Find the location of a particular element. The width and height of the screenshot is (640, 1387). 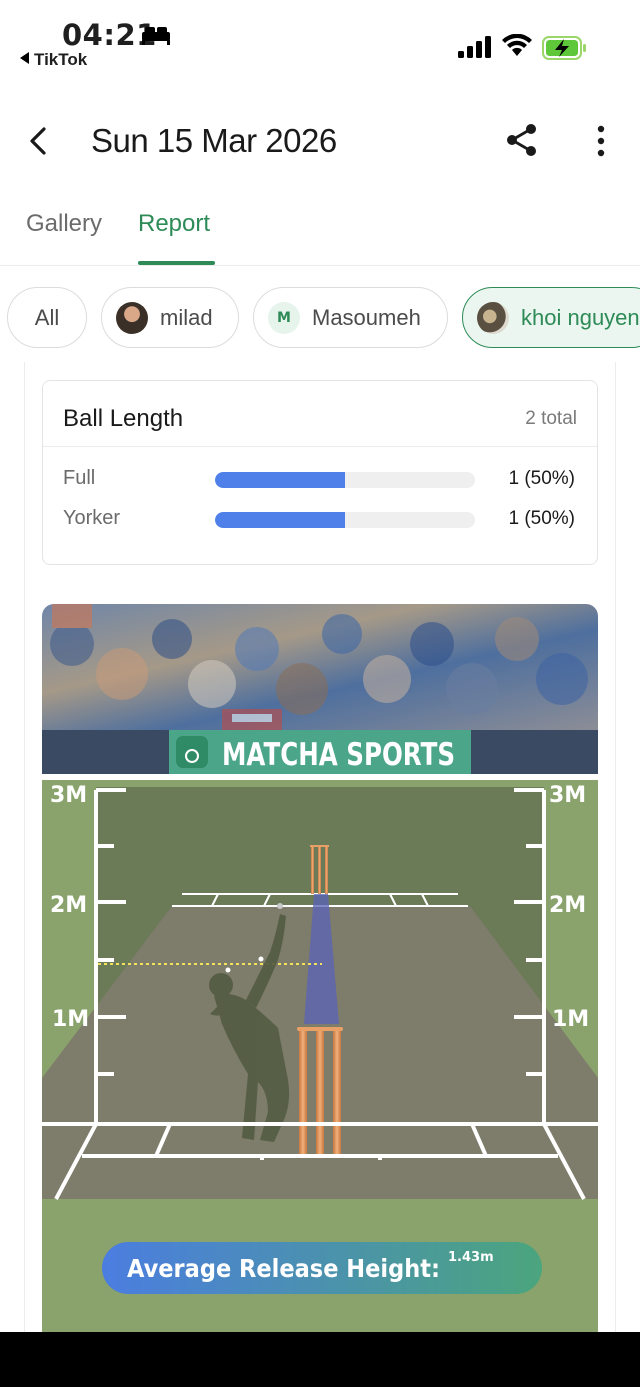

player-filter-chips: All milad M Masoumeh khoi nguyen is located at coordinates (320, 318).